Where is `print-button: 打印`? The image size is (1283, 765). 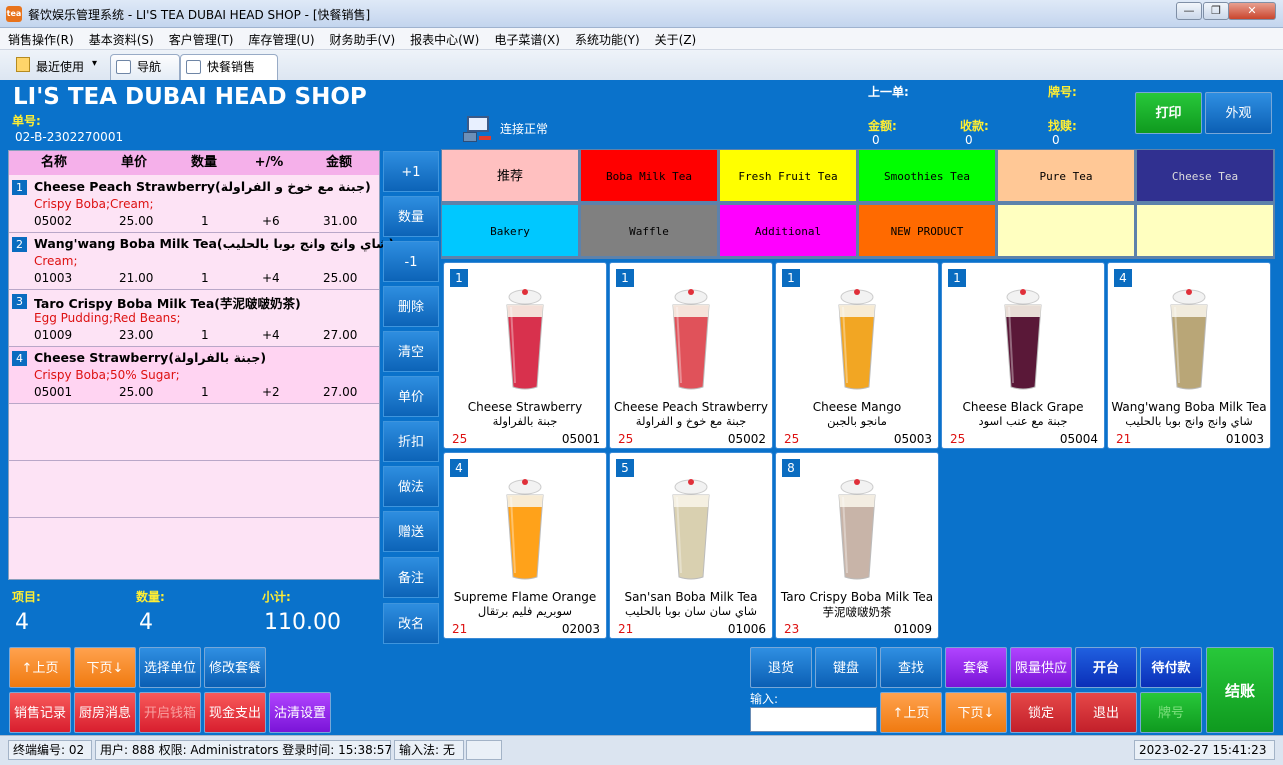 print-button: 打印 is located at coordinates (1168, 113).